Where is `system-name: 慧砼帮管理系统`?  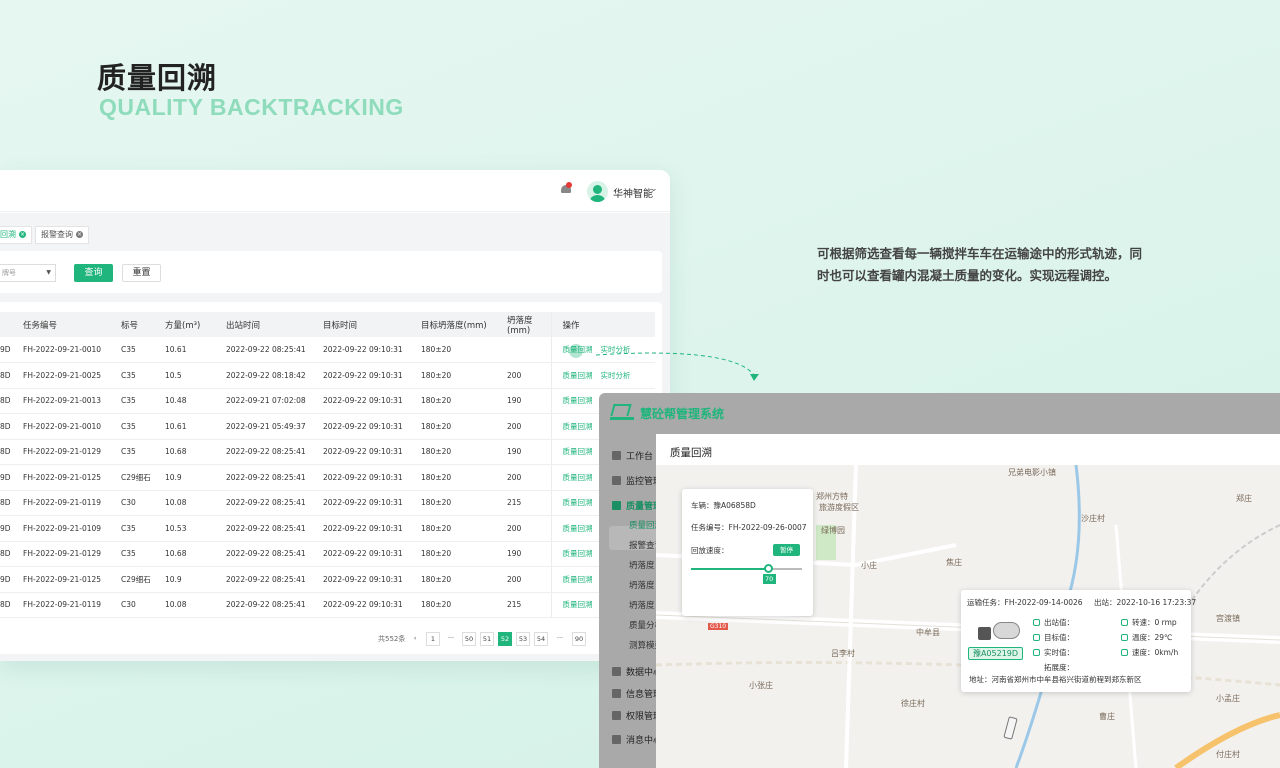
system-name: 慧砼帮管理系统 is located at coordinates (682, 414).